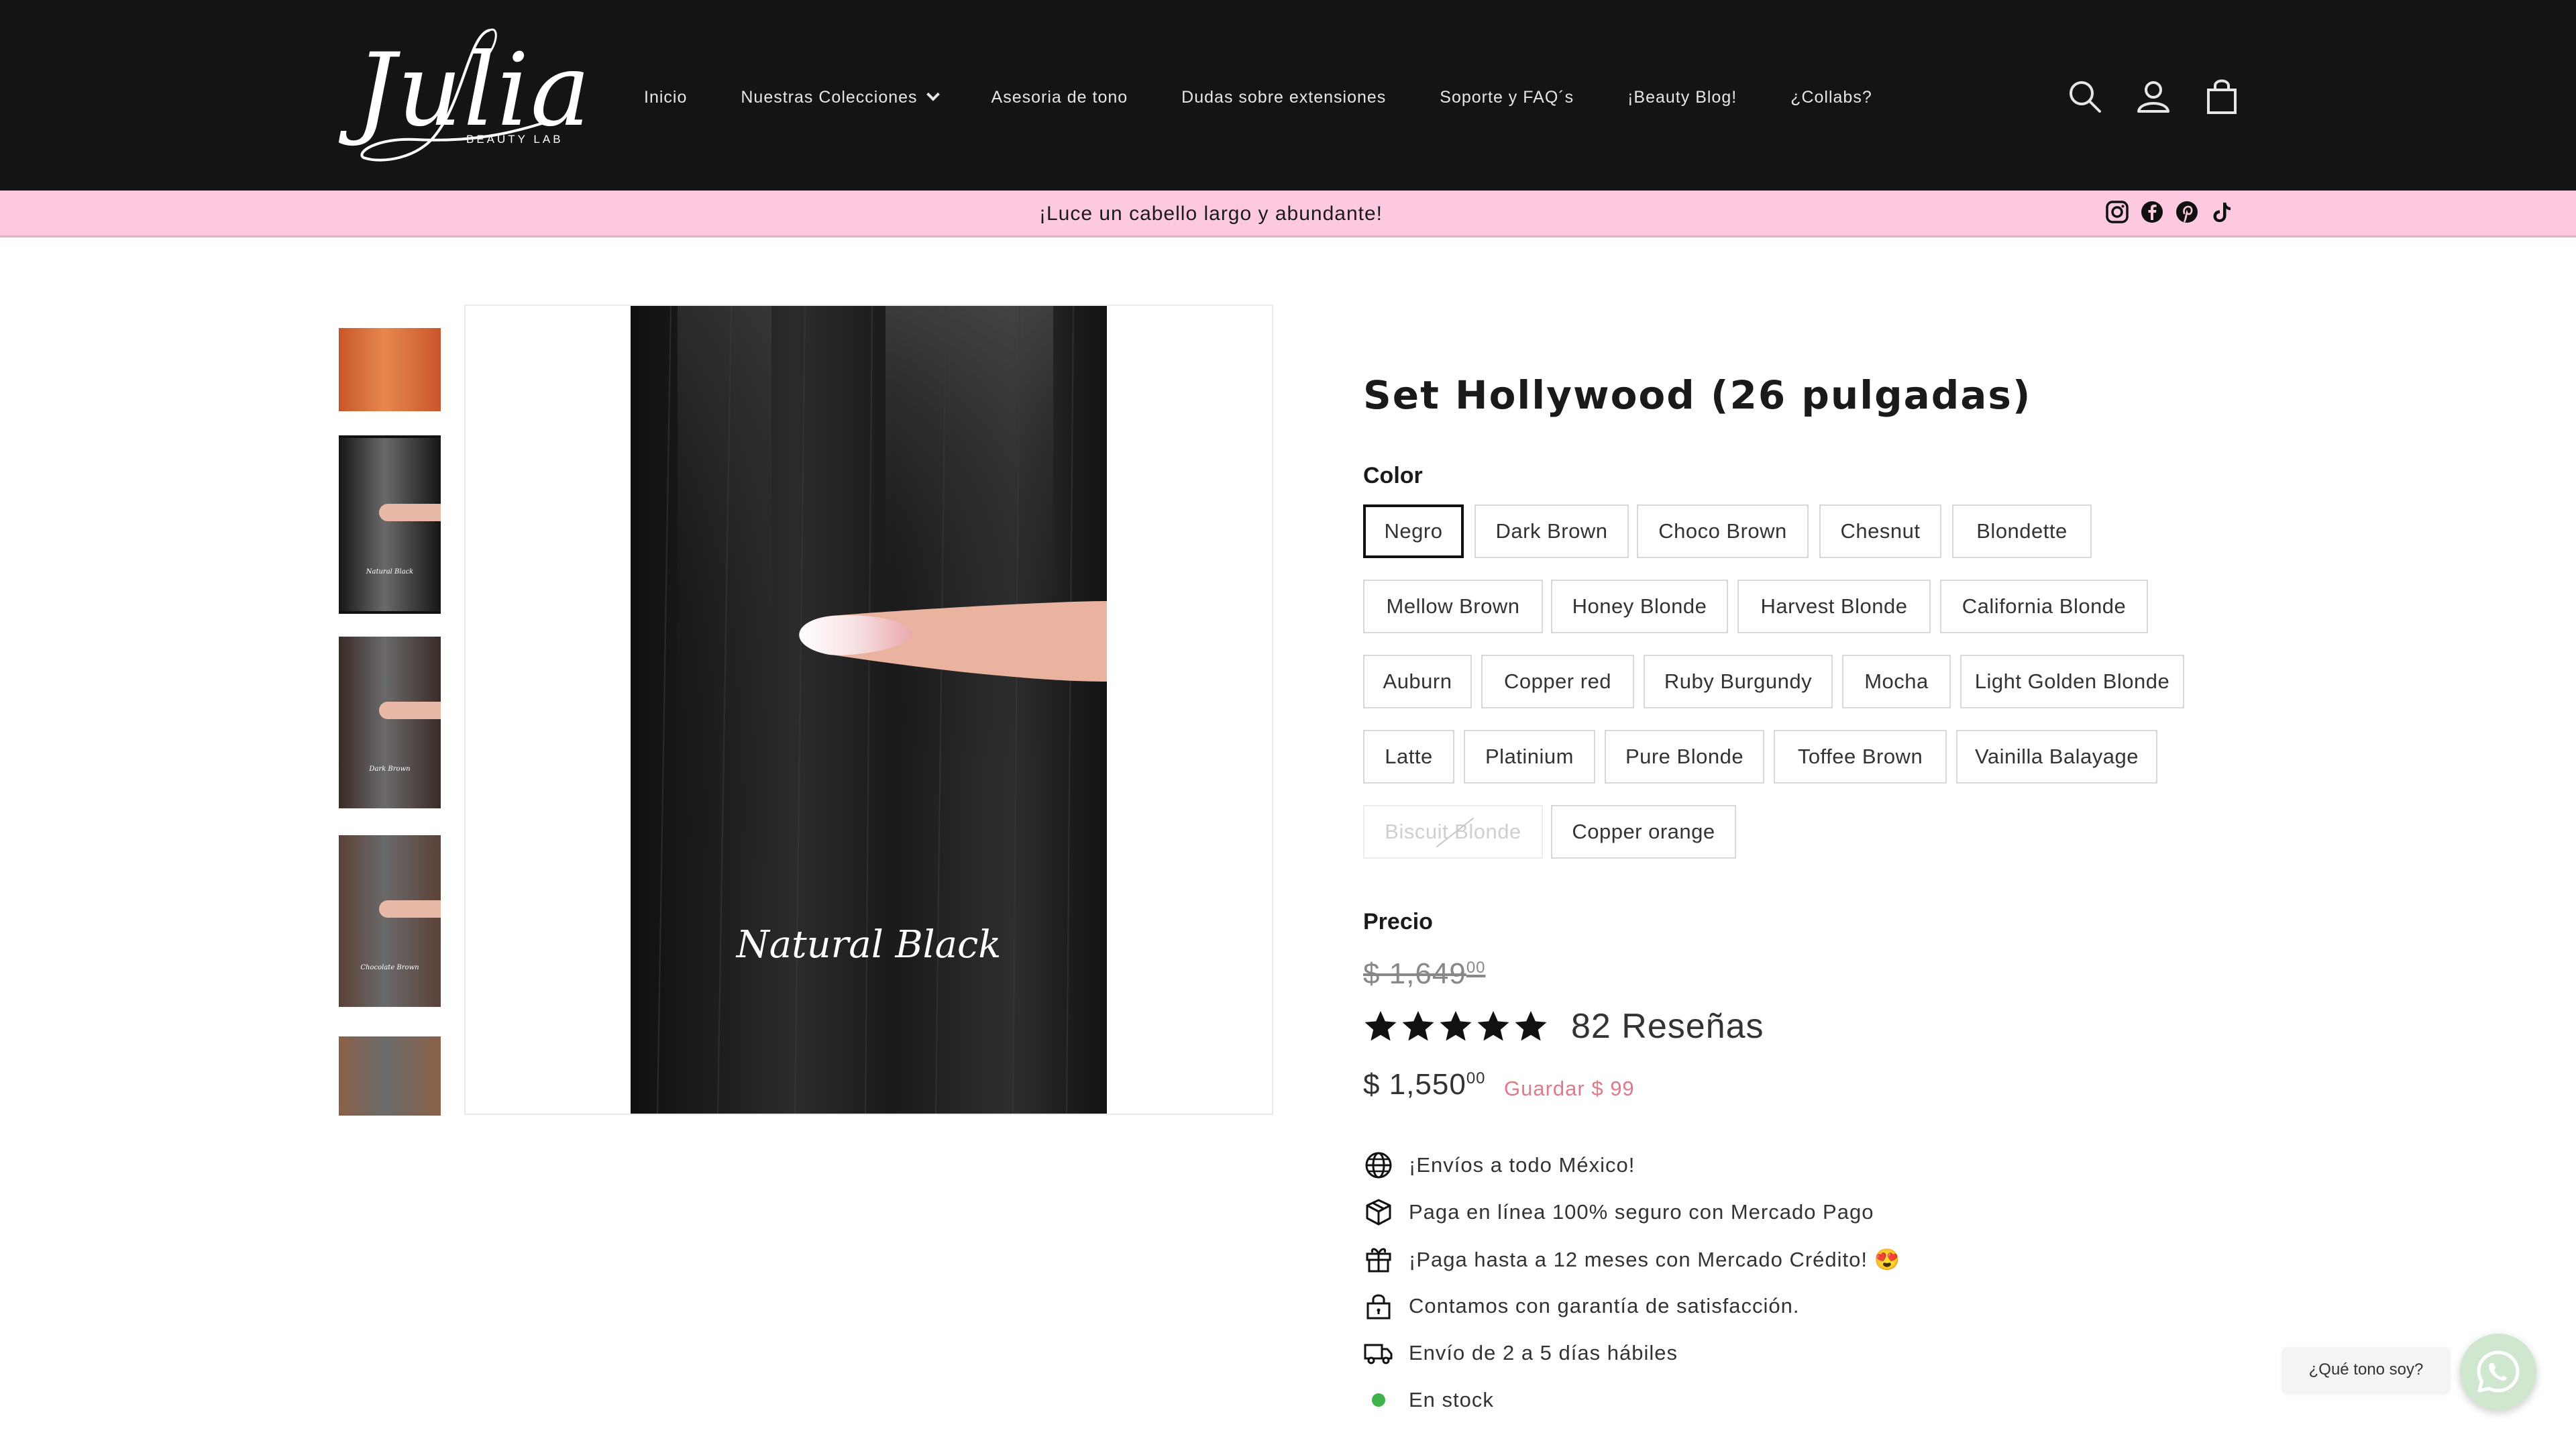  Describe the element at coordinates (1414, 973) in the screenshot. I see `compare-at-price-main: $ 1,649` at that location.